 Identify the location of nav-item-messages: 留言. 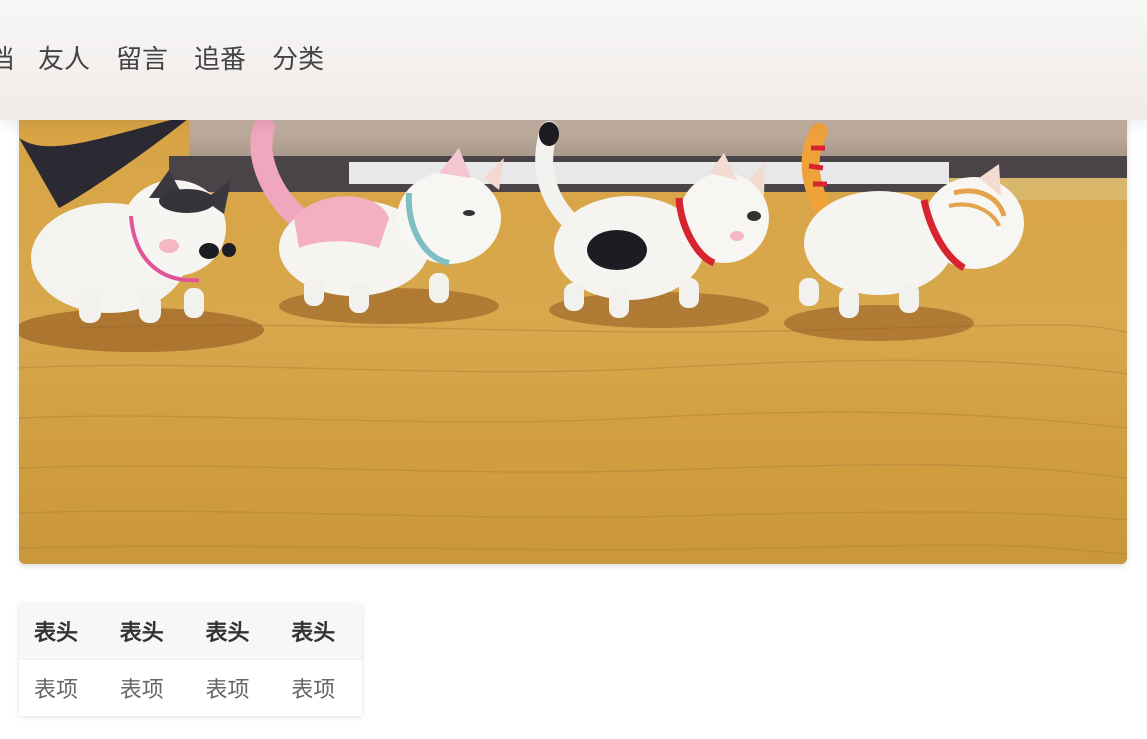
(142, 60).